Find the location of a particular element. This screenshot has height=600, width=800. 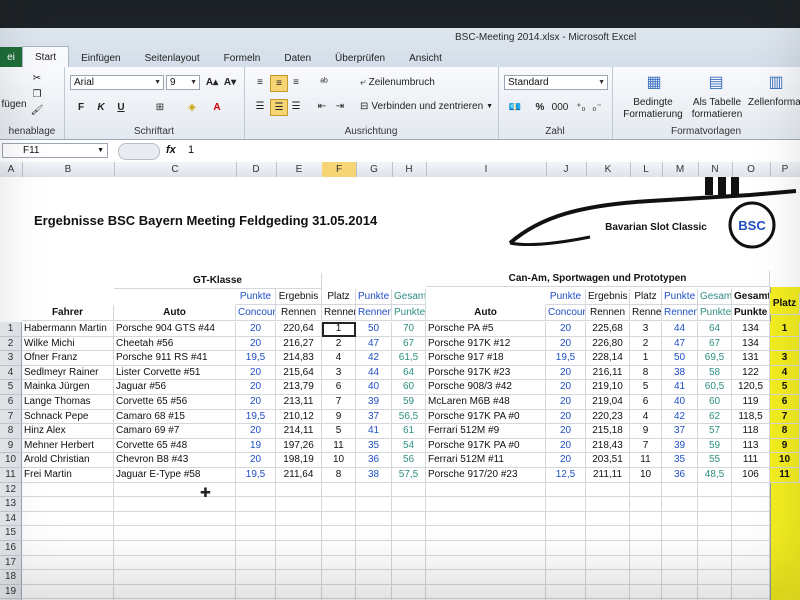

cell-gesamt: 61,5 is located at coordinates (409, 358).